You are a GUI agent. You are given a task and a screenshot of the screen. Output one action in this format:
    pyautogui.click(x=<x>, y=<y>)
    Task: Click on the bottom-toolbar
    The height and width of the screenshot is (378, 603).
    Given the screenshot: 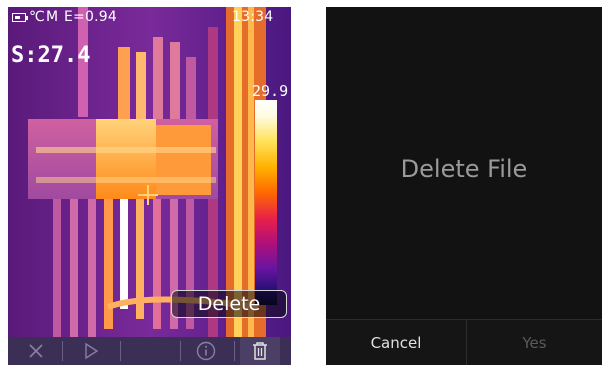 What is the action you would take?
    pyautogui.click(x=149, y=351)
    